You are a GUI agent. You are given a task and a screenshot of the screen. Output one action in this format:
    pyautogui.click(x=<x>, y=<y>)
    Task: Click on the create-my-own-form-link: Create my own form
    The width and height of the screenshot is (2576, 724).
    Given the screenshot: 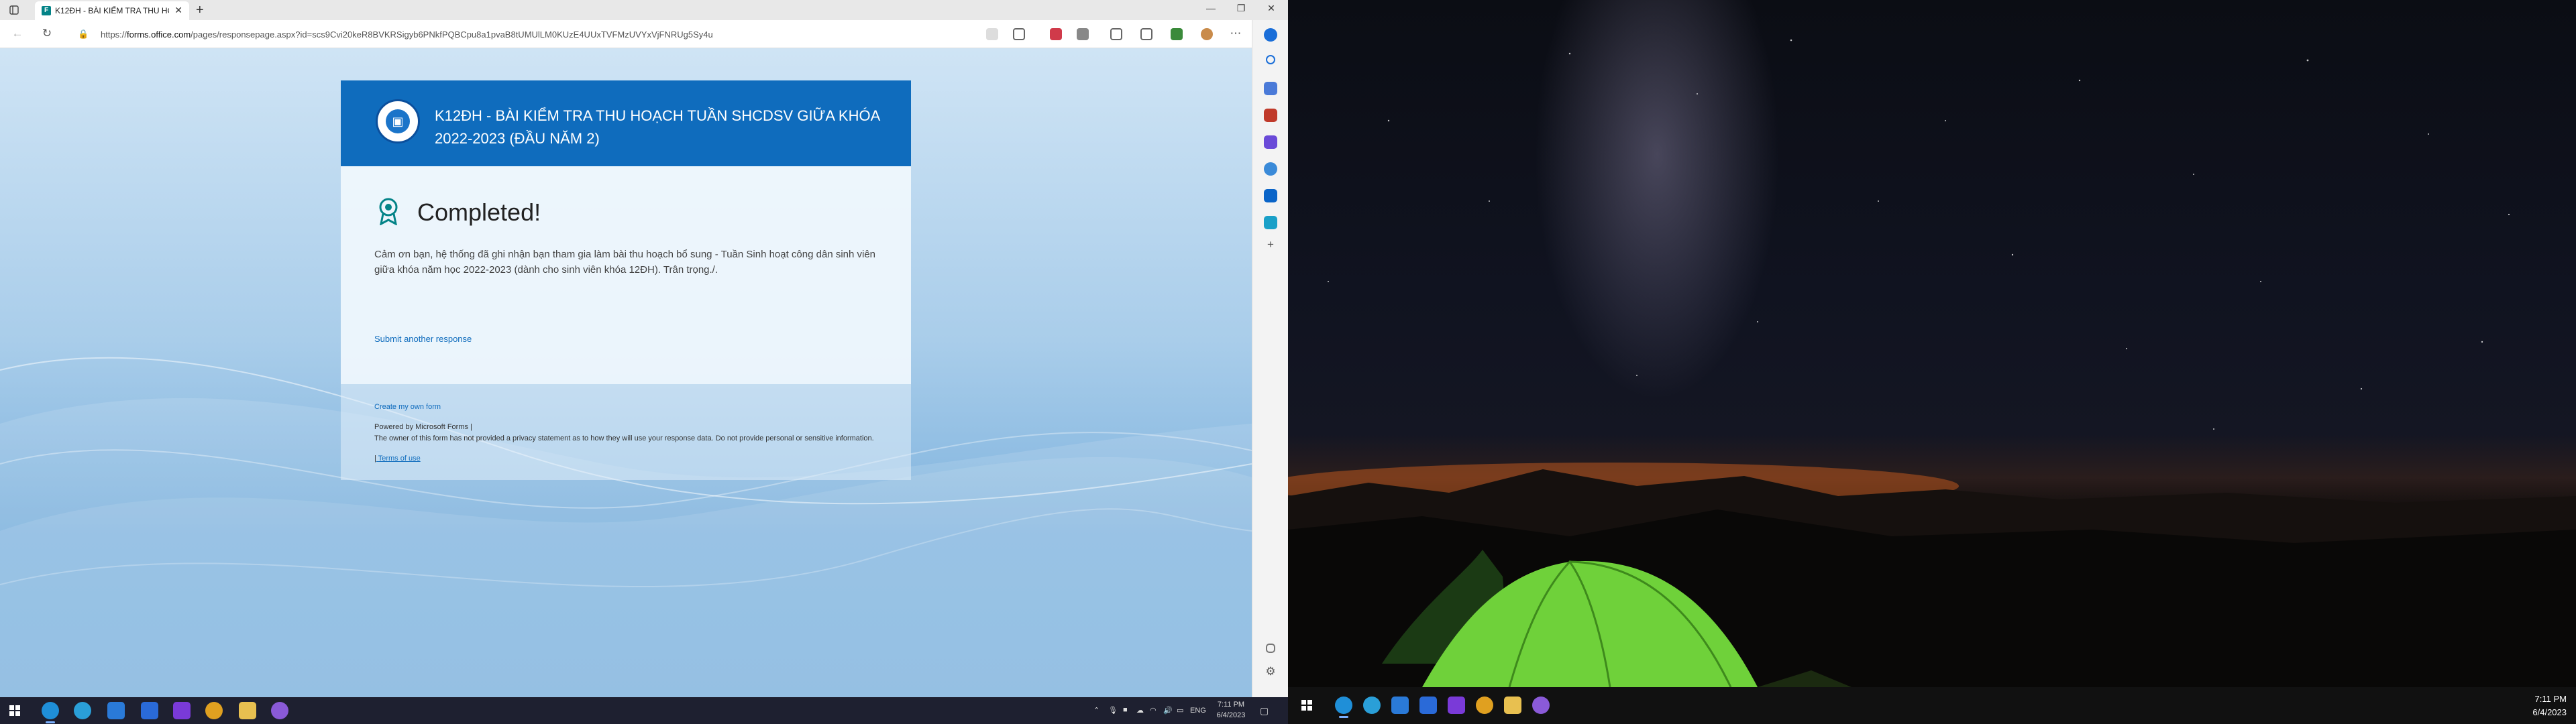 What is the action you would take?
    pyautogui.click(x=407, y=407)
    